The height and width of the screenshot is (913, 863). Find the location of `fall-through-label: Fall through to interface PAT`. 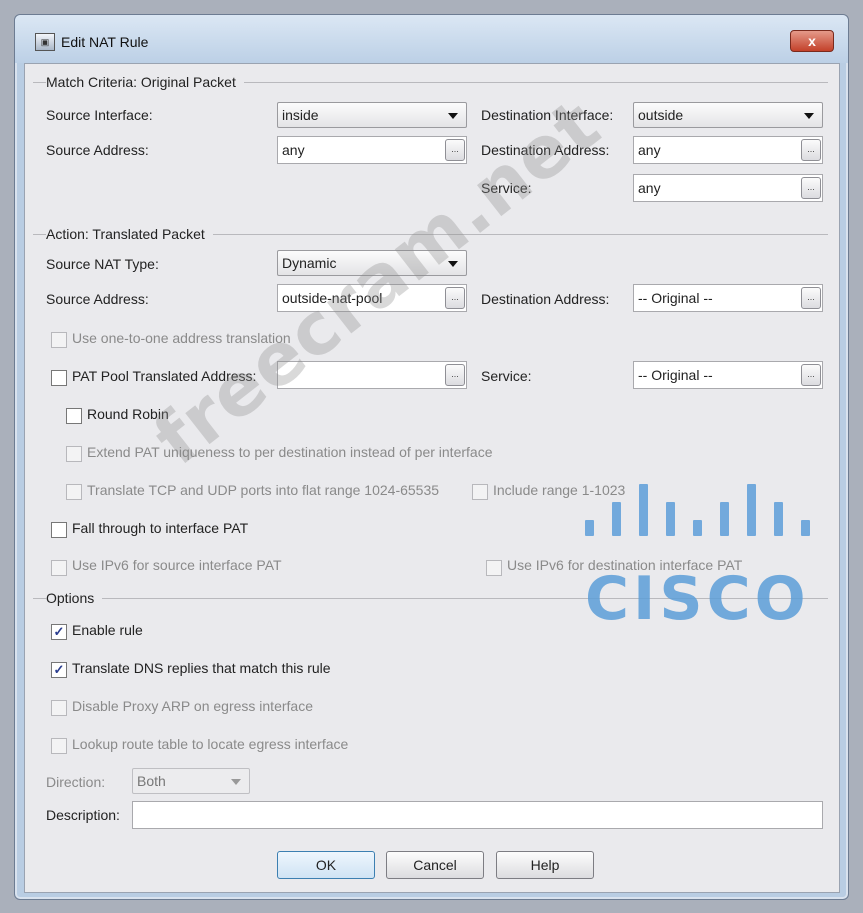

fall-through-label: Fall through to interface PAT is located at coordinates (160, 528).